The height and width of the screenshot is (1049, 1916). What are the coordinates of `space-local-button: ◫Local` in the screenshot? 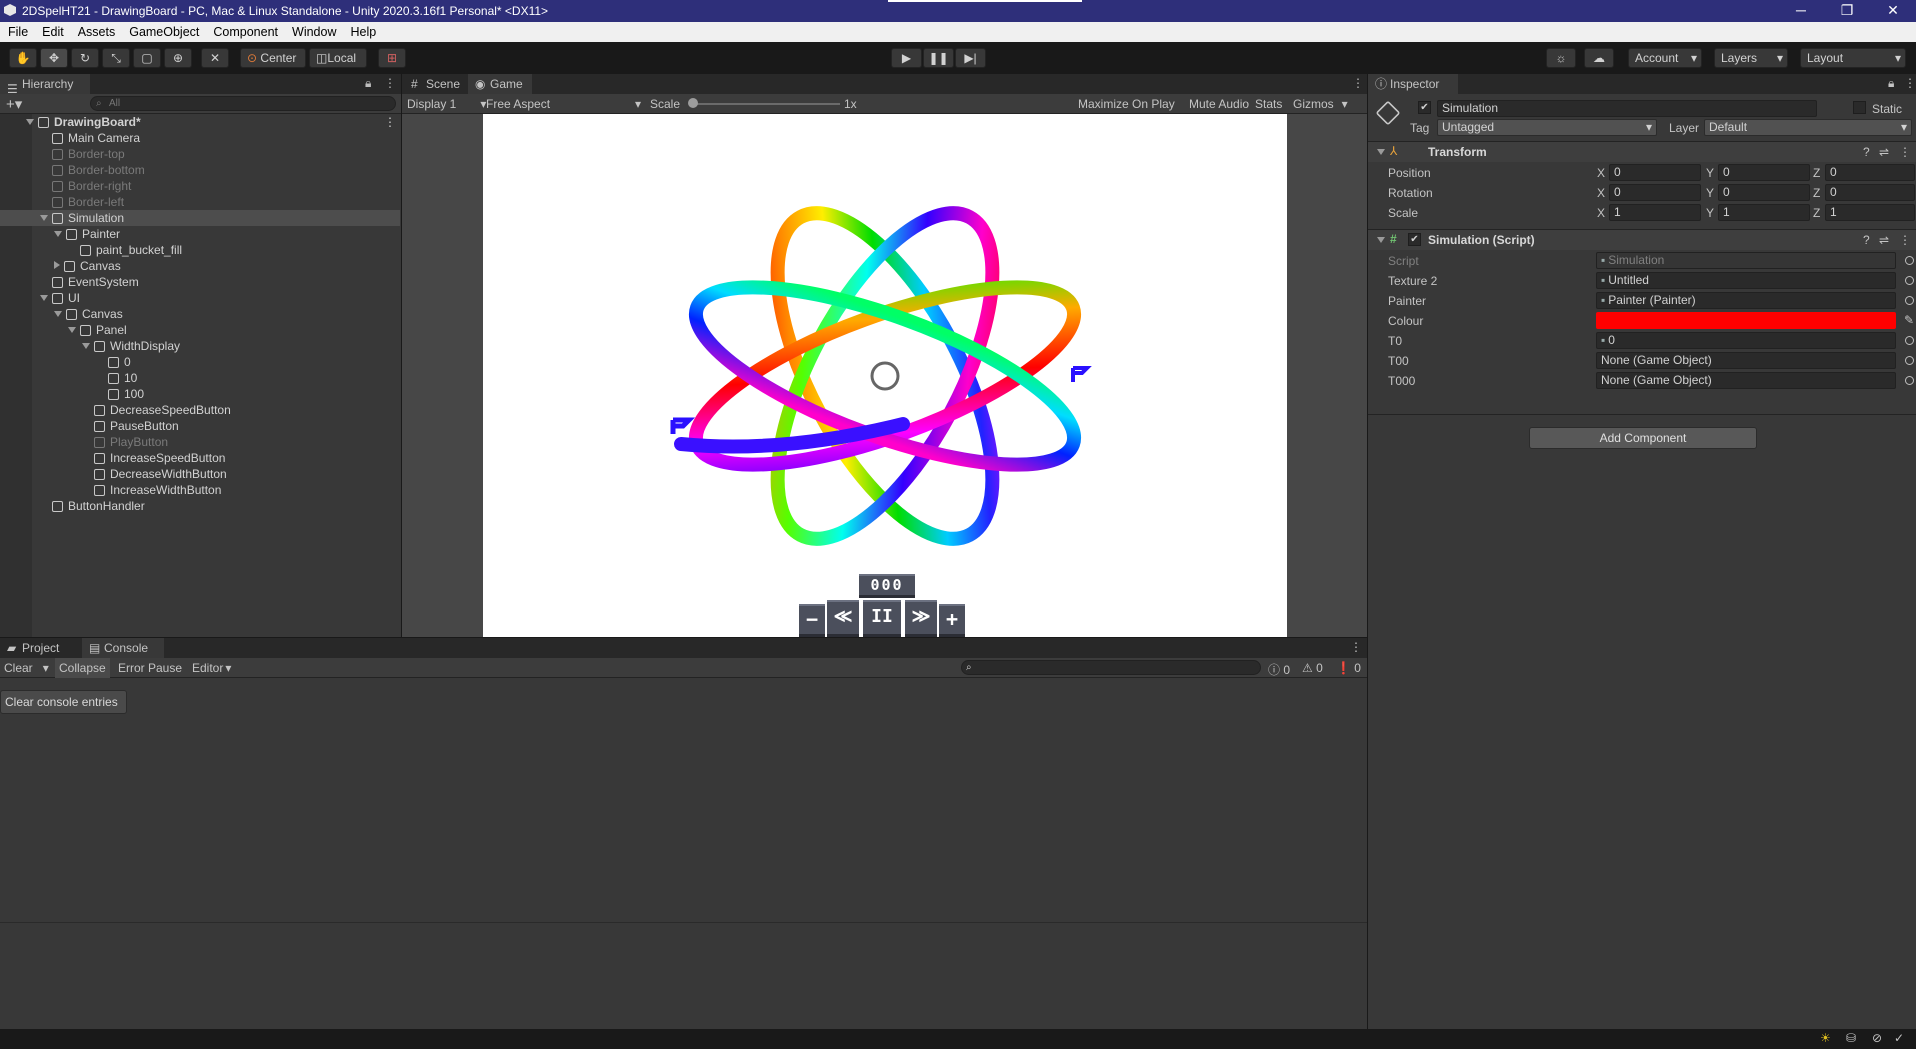 It's located at (338, 58).